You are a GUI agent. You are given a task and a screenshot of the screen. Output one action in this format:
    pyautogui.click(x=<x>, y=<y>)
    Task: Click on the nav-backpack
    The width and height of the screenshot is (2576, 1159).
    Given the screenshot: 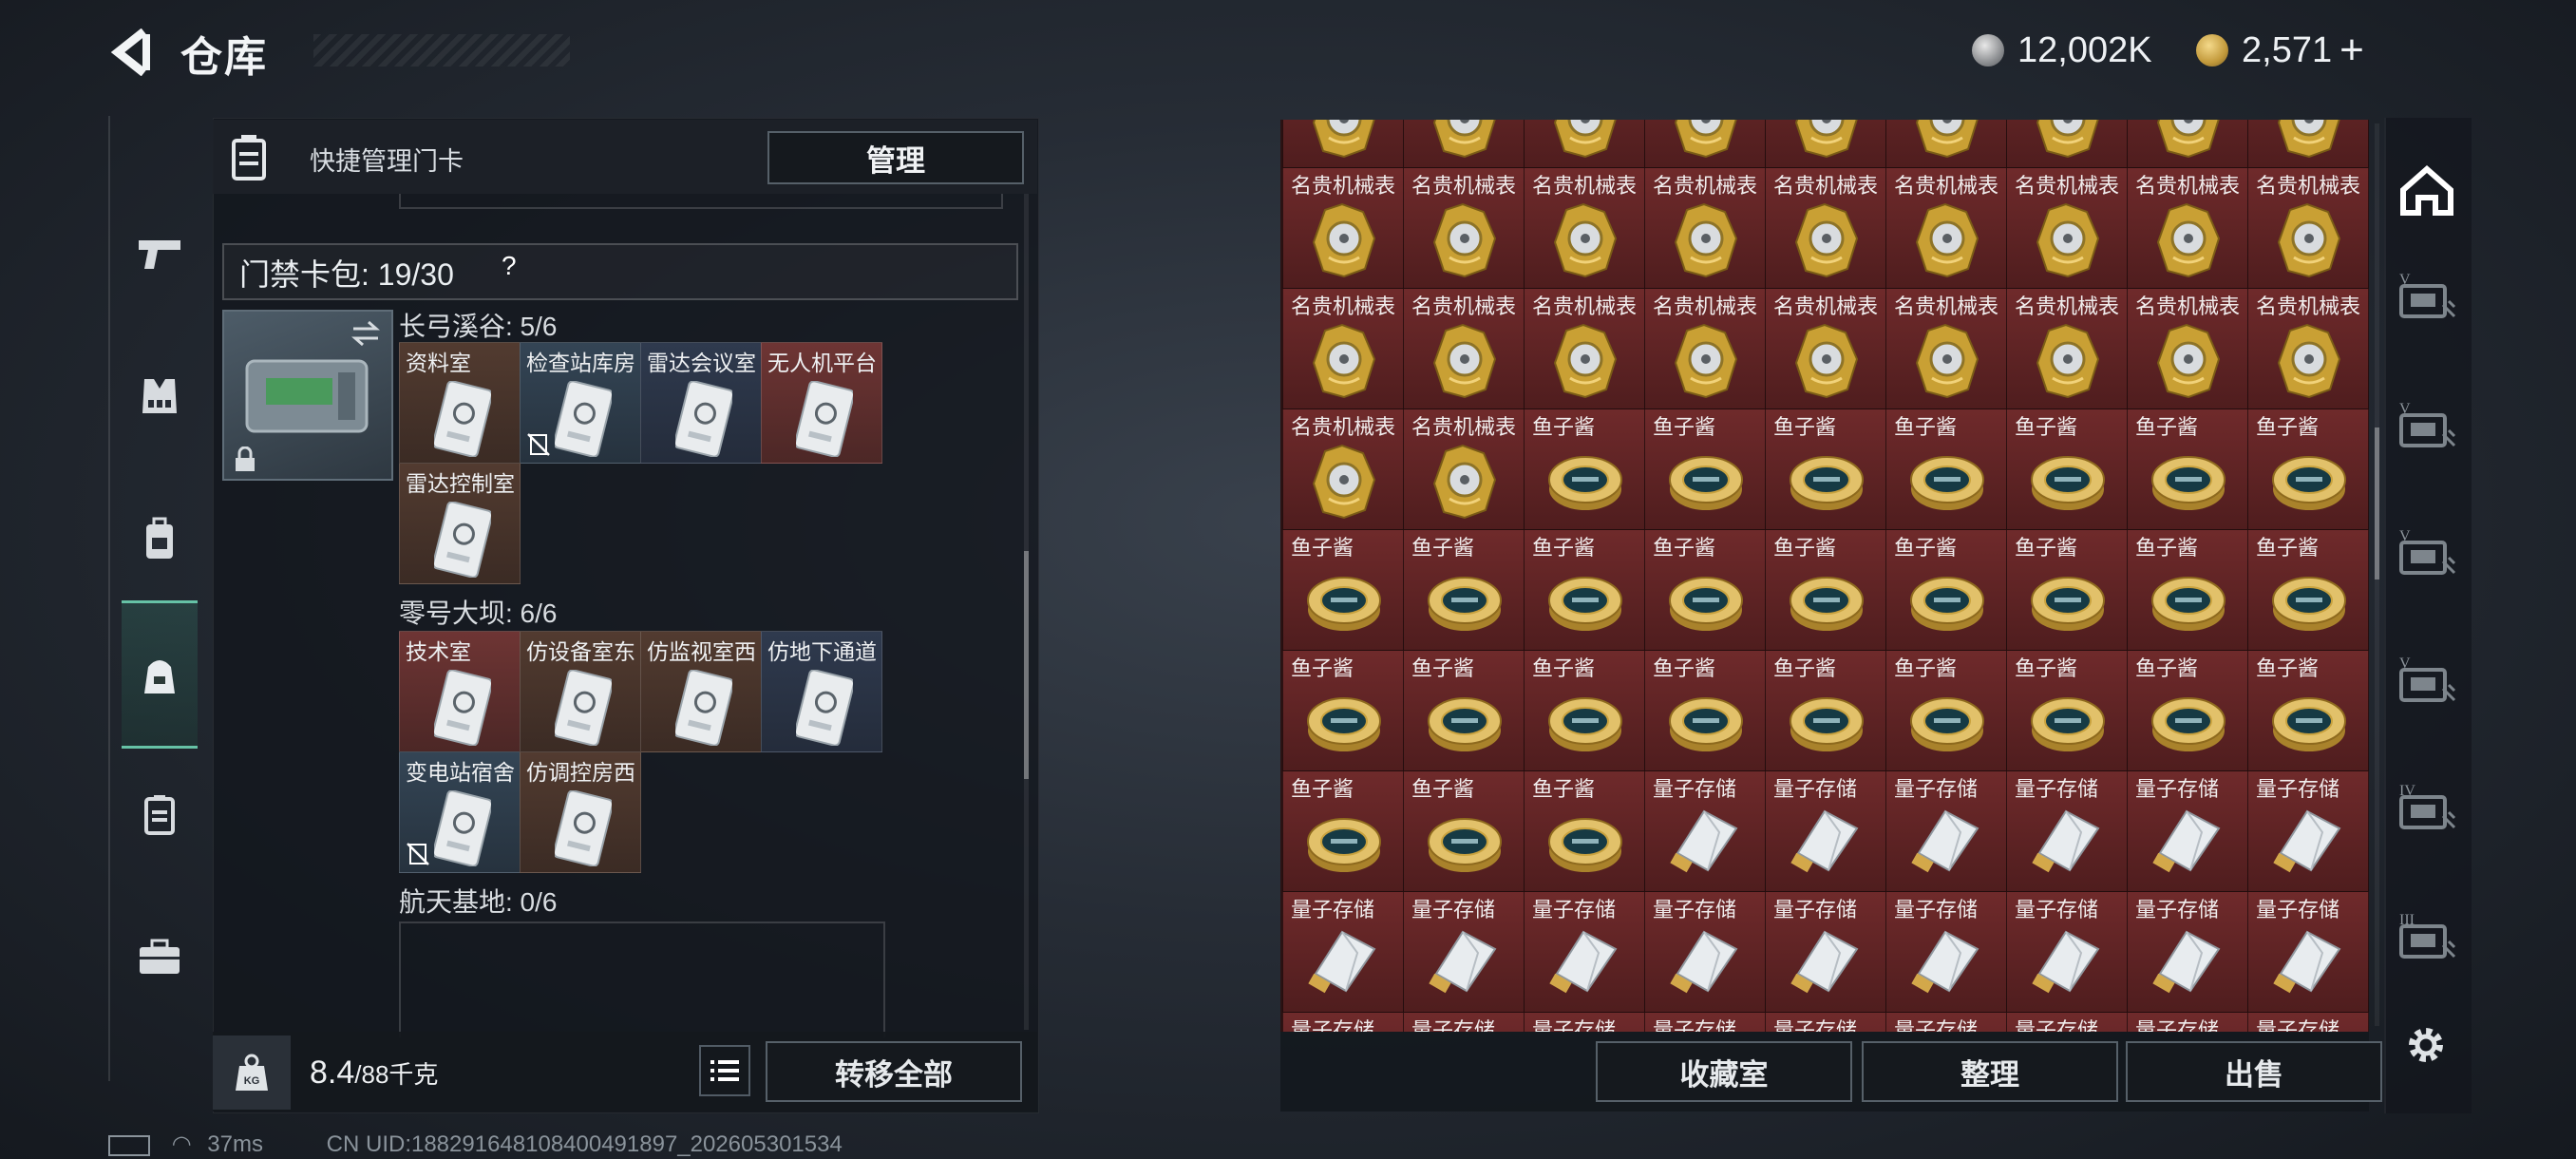 What is the action you would take?
    pyautogui.click(x=160, y=538)
    